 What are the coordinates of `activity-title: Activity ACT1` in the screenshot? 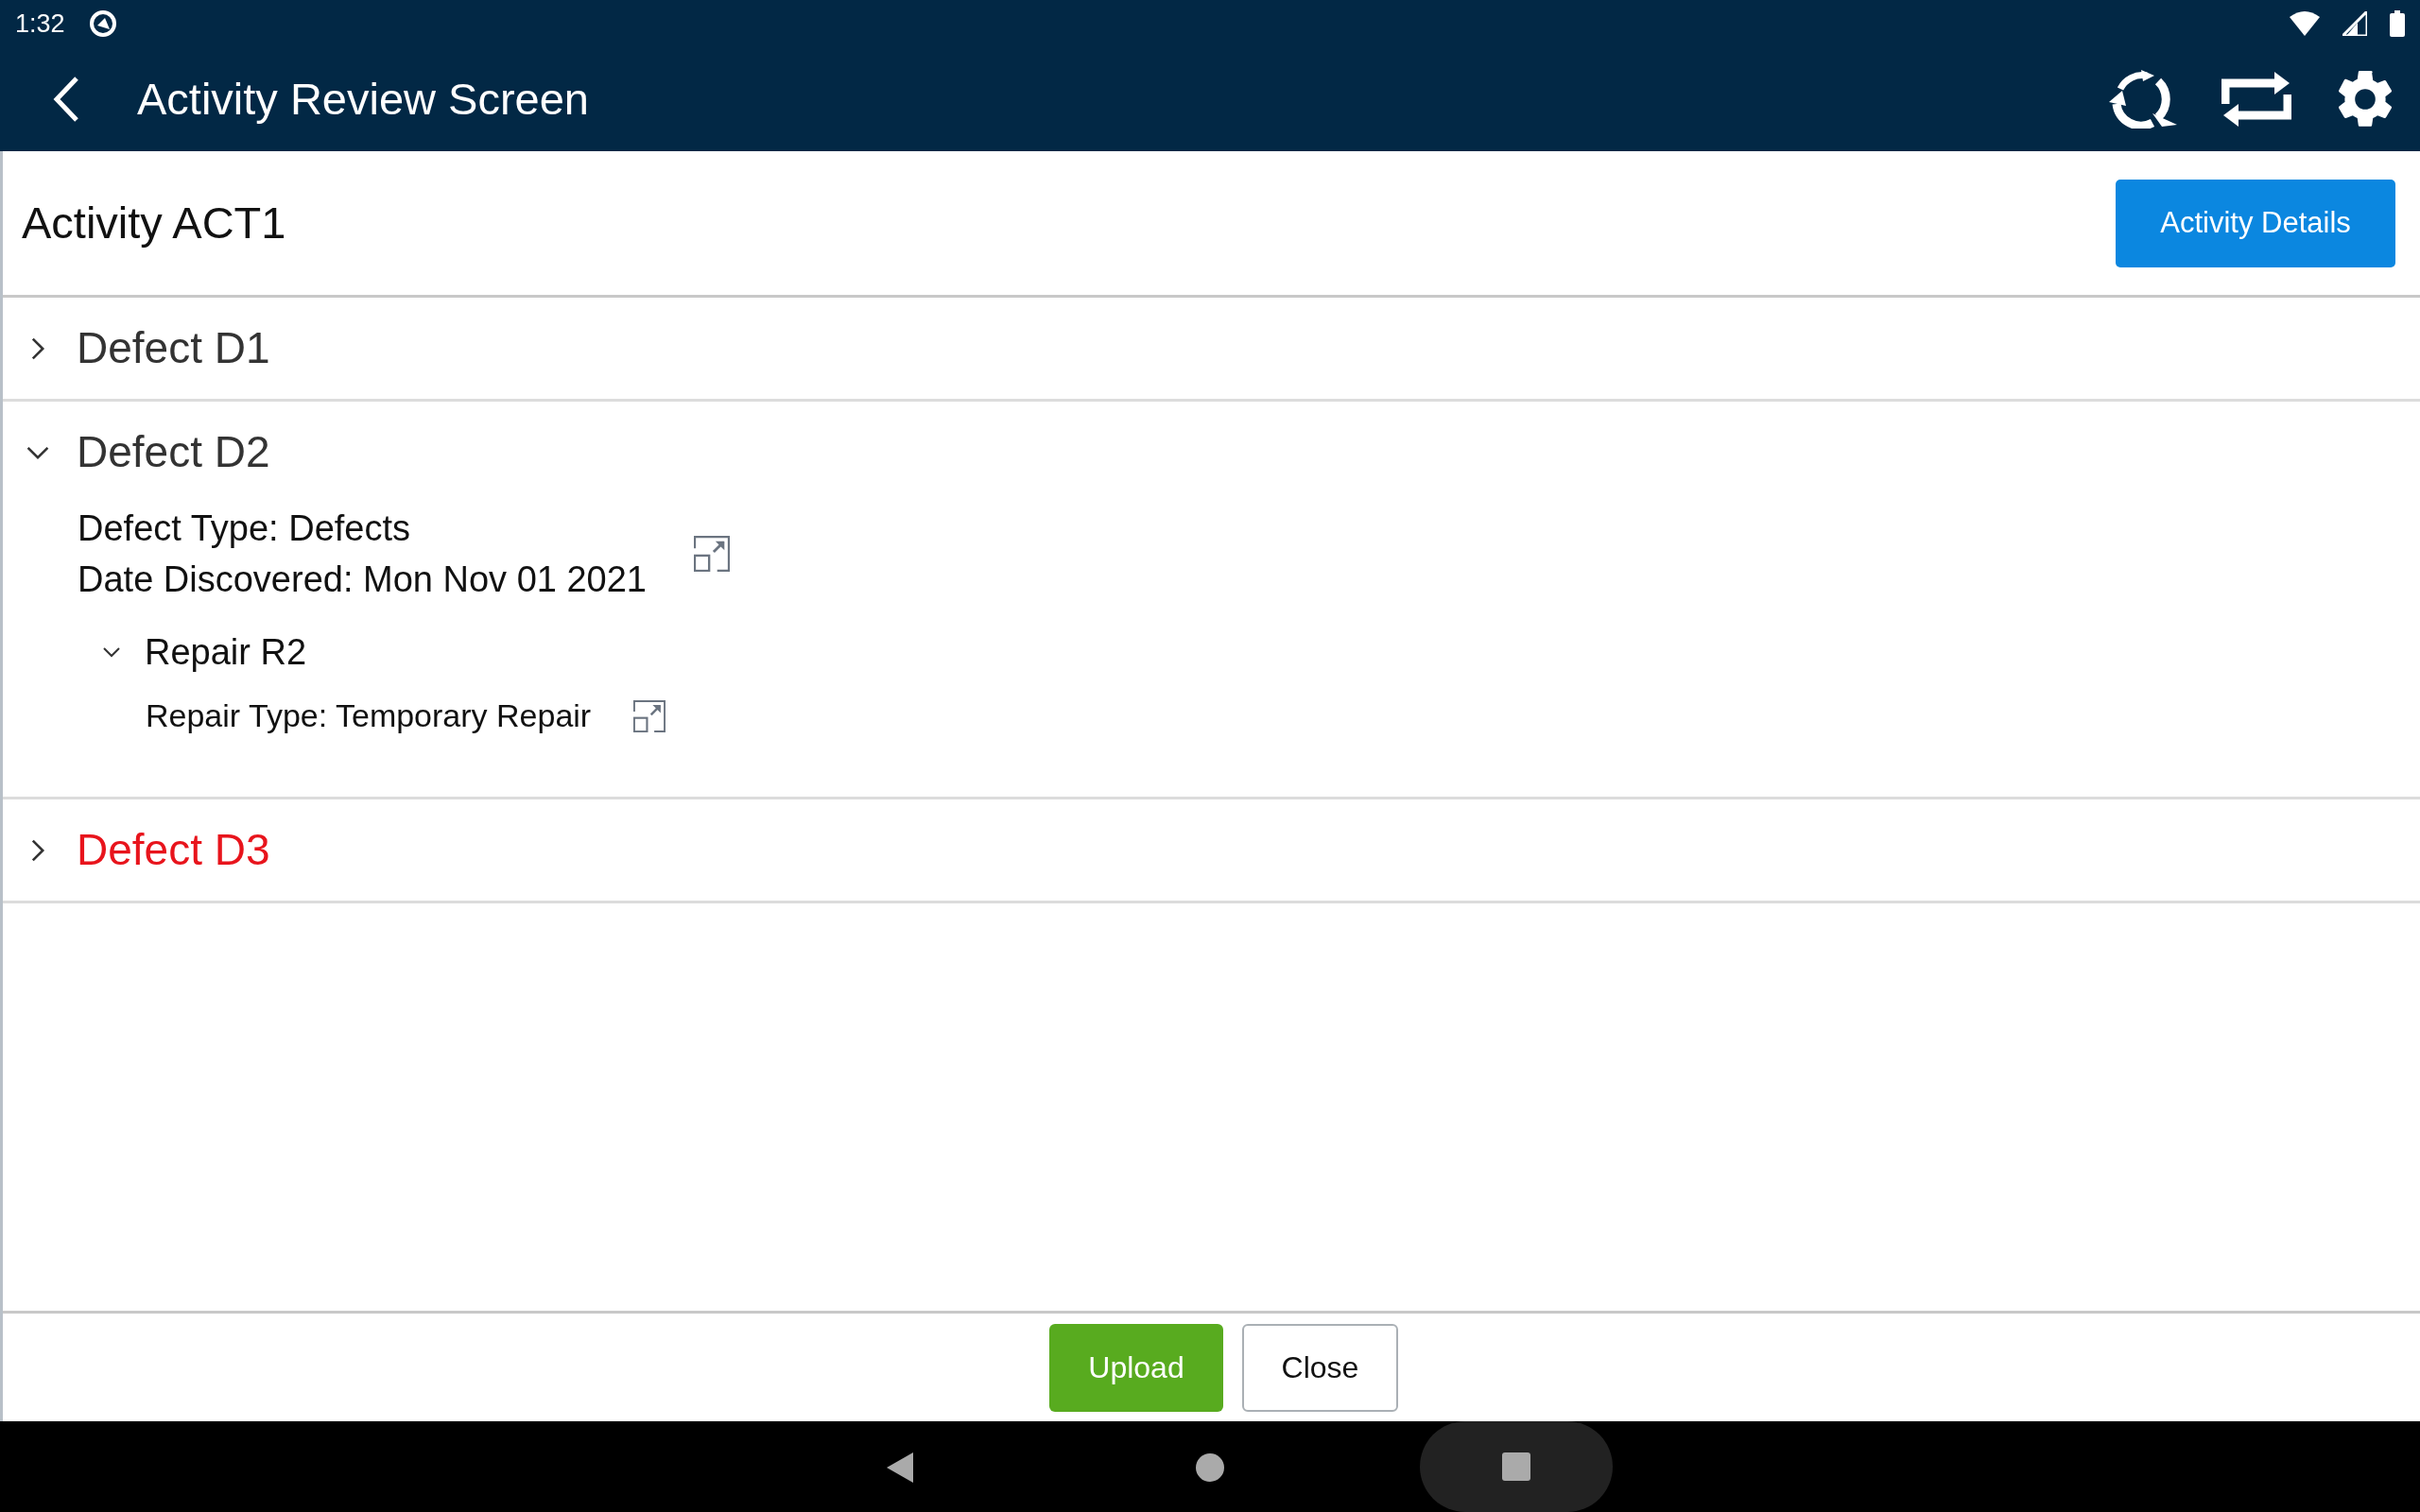 It's located at (154, 222).